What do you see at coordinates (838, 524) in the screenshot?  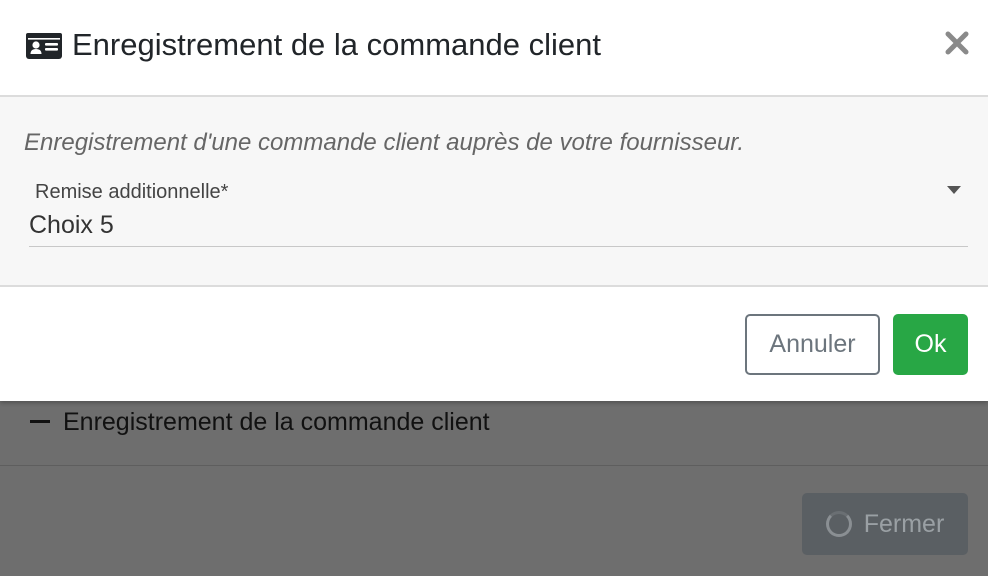 I see `spinner-icon` at bounding box center [838, 524].